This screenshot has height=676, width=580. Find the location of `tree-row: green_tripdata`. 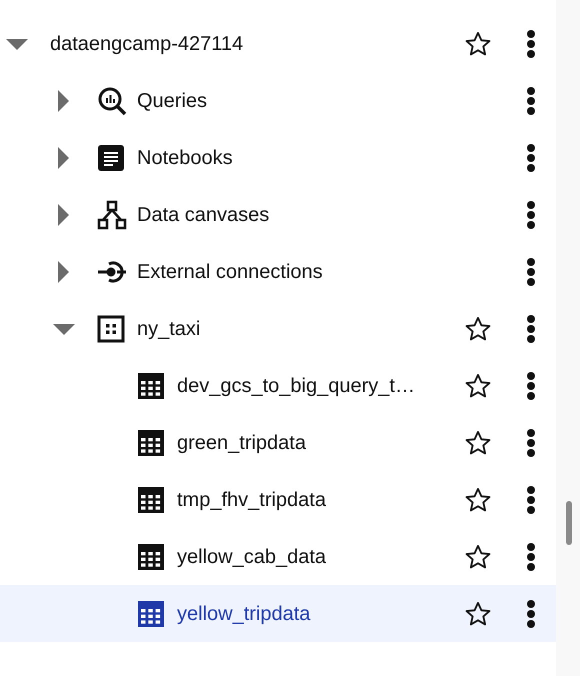

tree-row: green_tripdata is located at coordinates (278, 442).